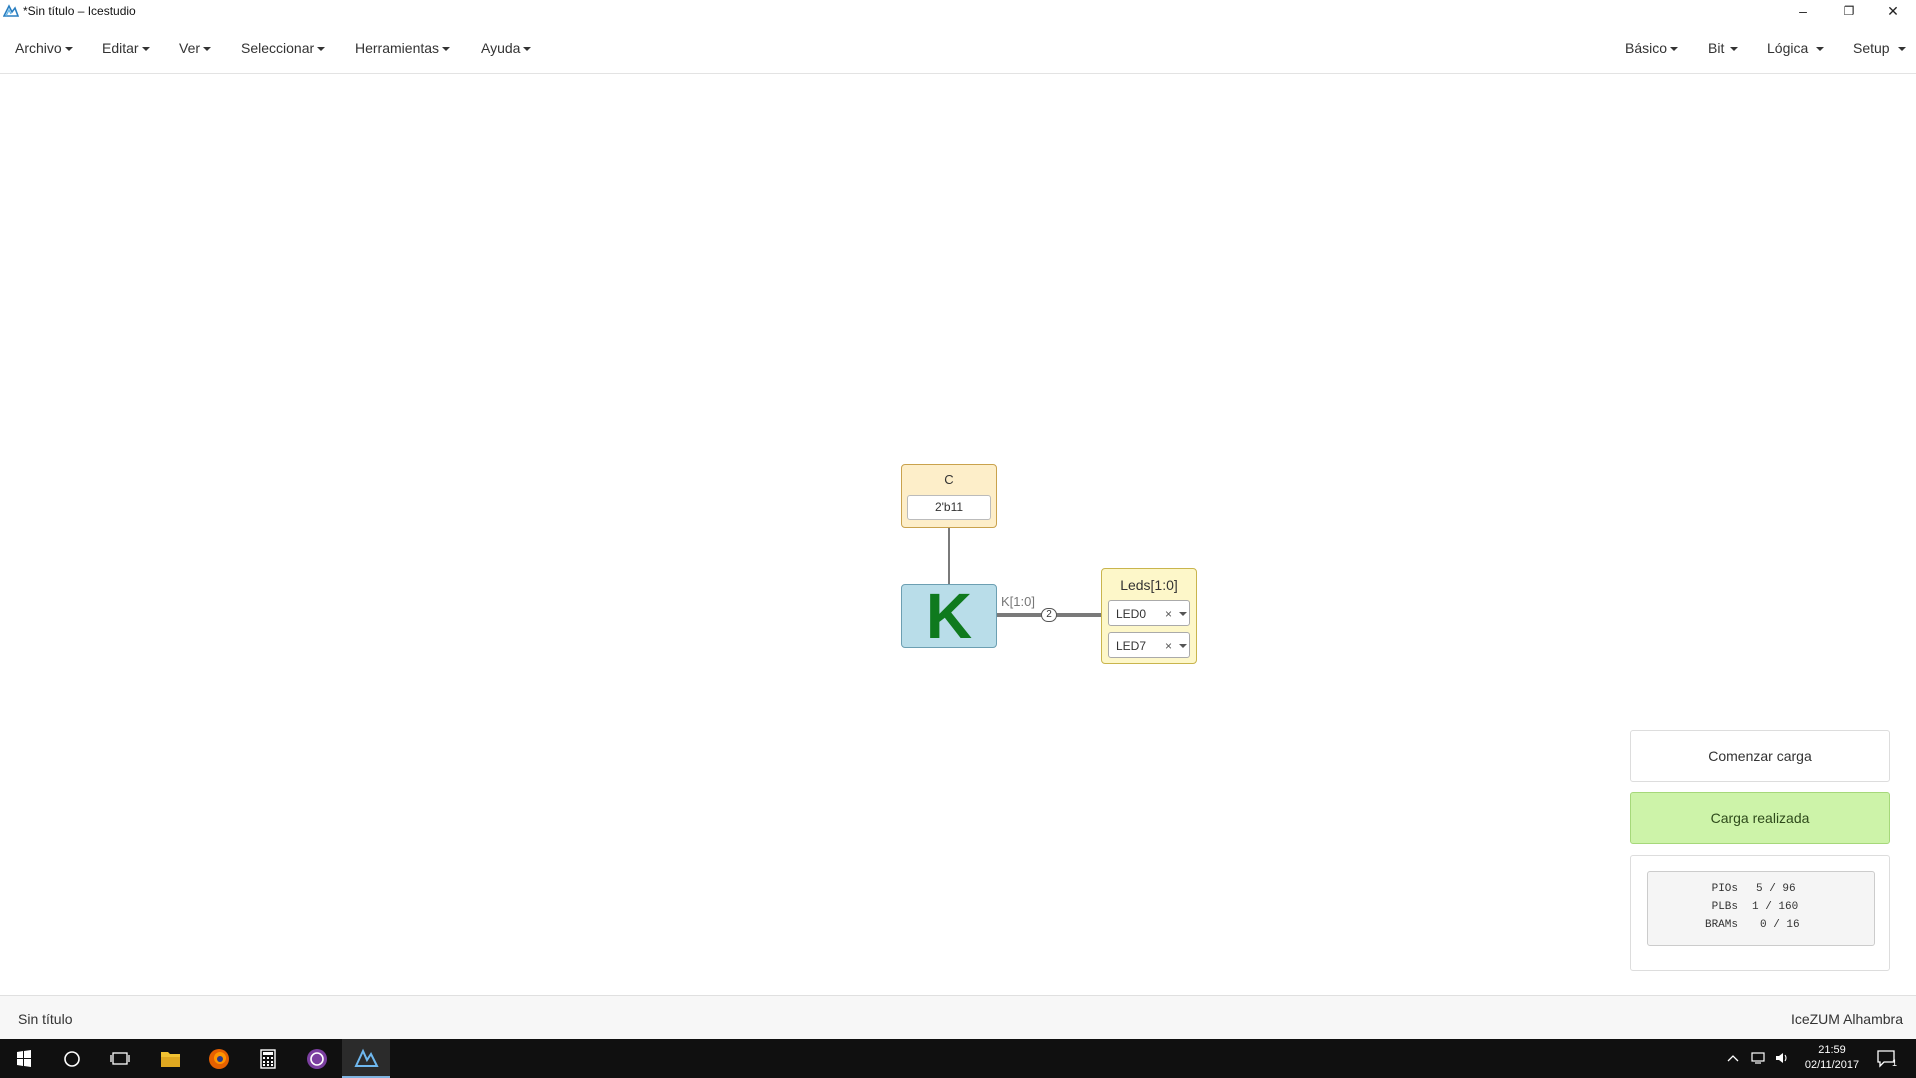  I want to click on menu-ayuda: Ayuda, so click(506, 48).